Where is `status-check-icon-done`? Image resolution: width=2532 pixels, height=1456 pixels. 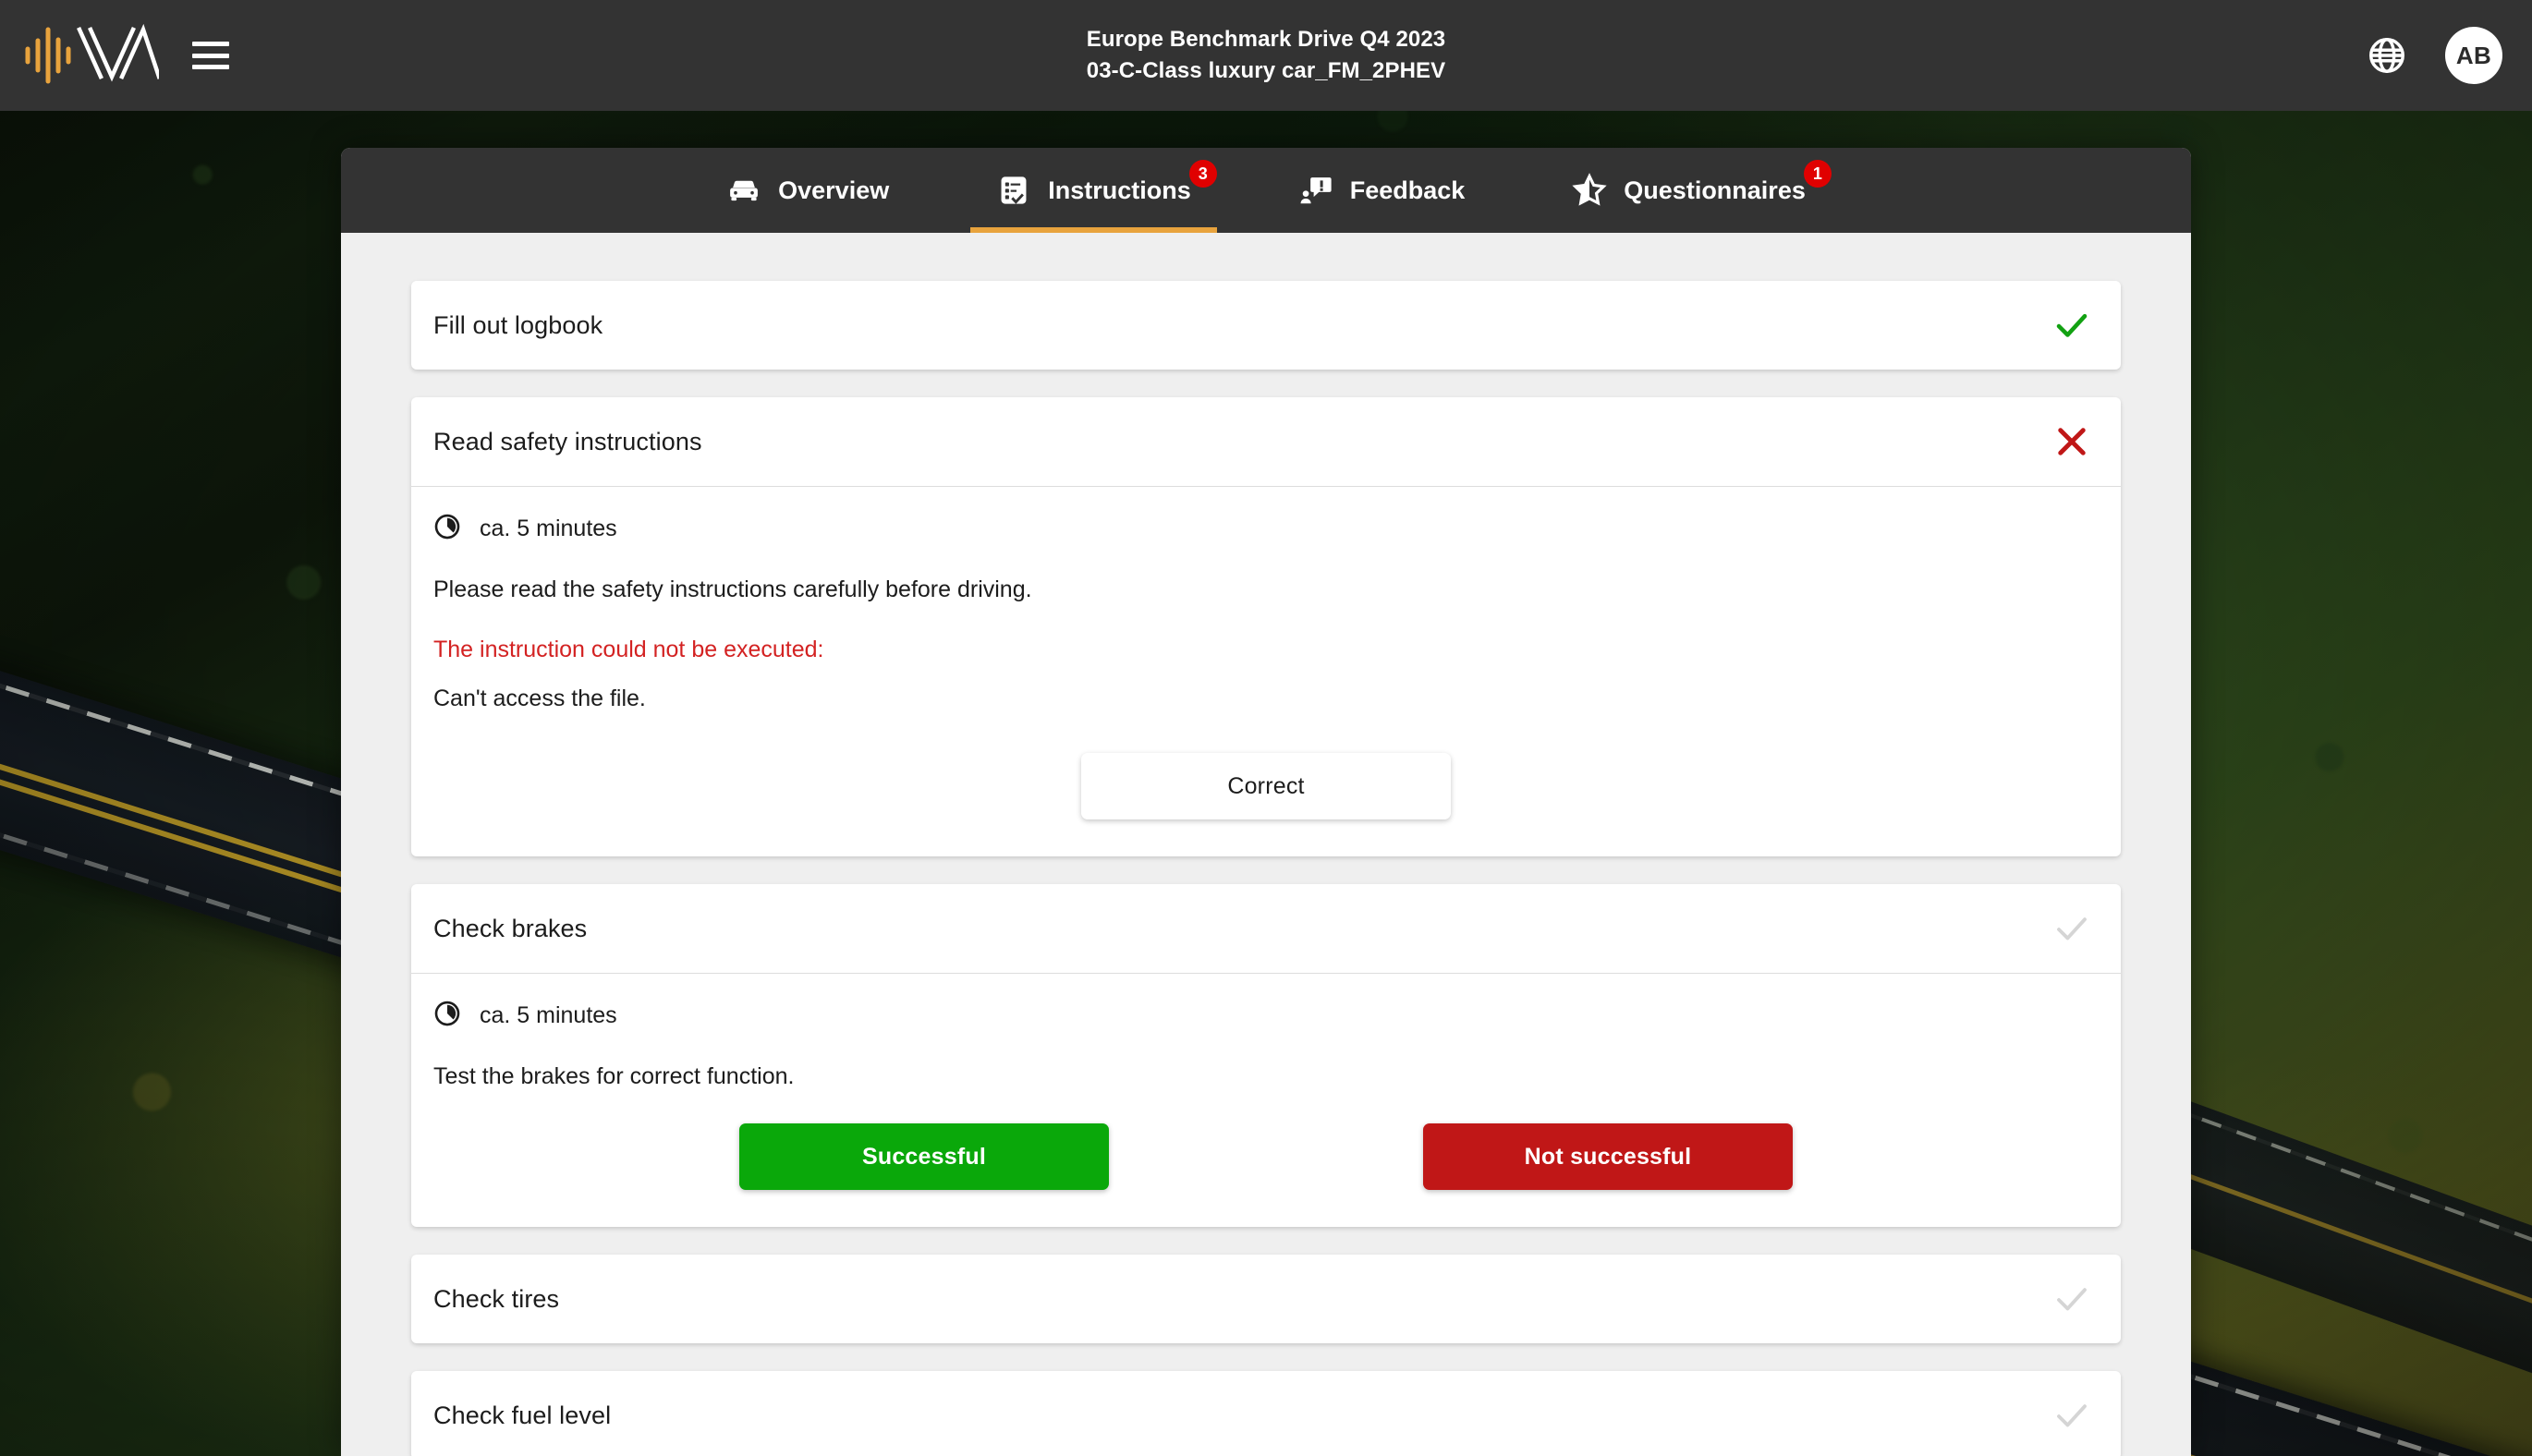 status-check-icon-done is located at coordinates (2072, 325).